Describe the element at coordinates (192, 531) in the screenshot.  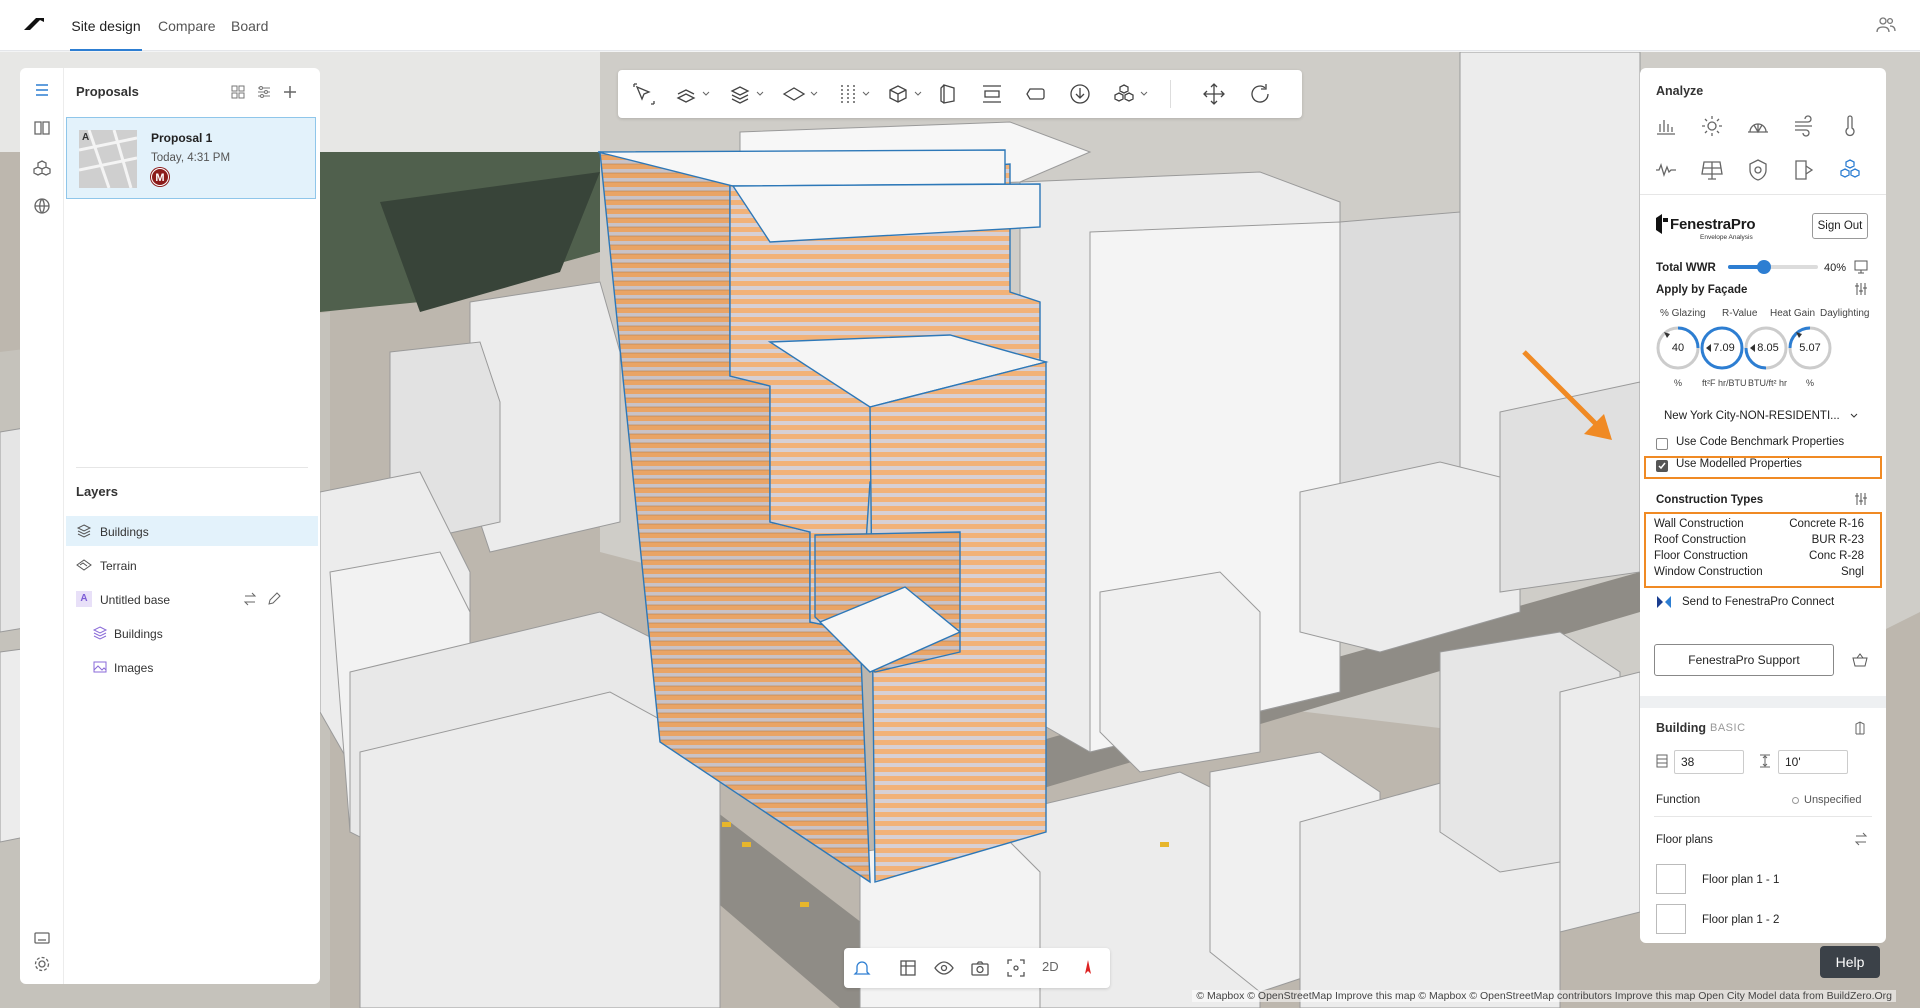
I see `layer-buildings: Buildings` at that location.